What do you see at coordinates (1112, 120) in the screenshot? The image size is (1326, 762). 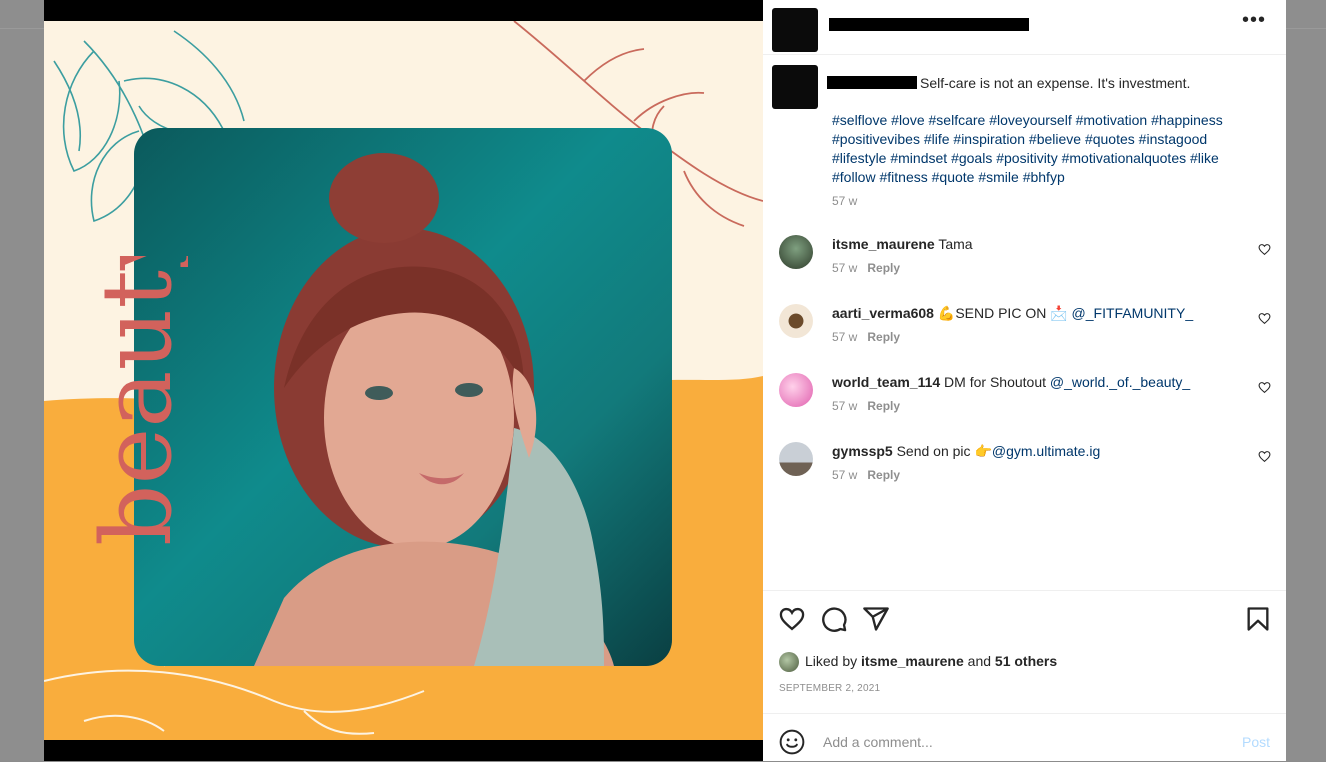 I see `hashtag-link: #motivation` at bounding box center [1112, 120].